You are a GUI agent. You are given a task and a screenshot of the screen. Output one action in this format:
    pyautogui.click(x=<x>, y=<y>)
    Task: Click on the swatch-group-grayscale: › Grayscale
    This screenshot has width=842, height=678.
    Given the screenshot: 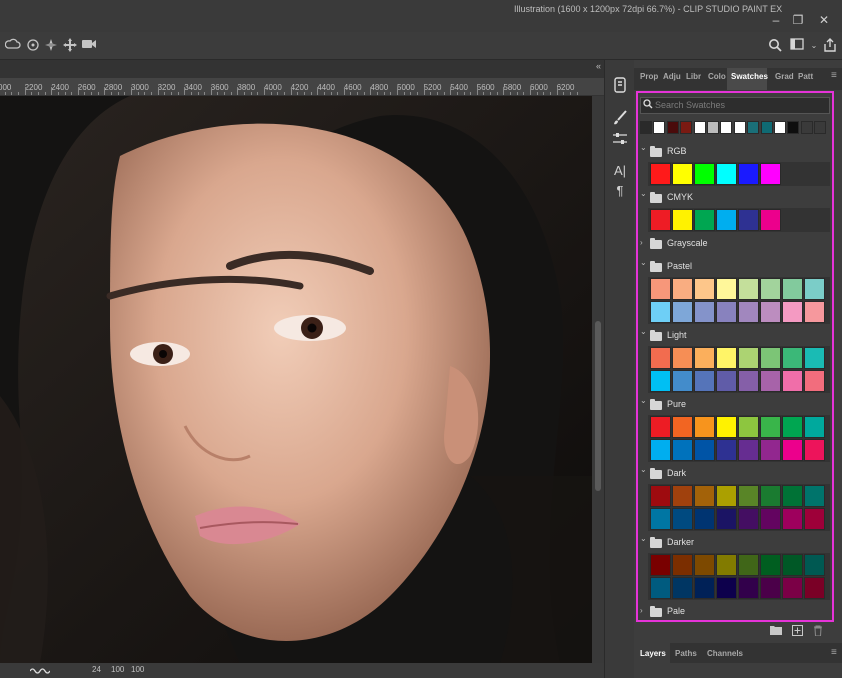 What is the action you would take?
    pyautogui.click(x=735, y=245)
    